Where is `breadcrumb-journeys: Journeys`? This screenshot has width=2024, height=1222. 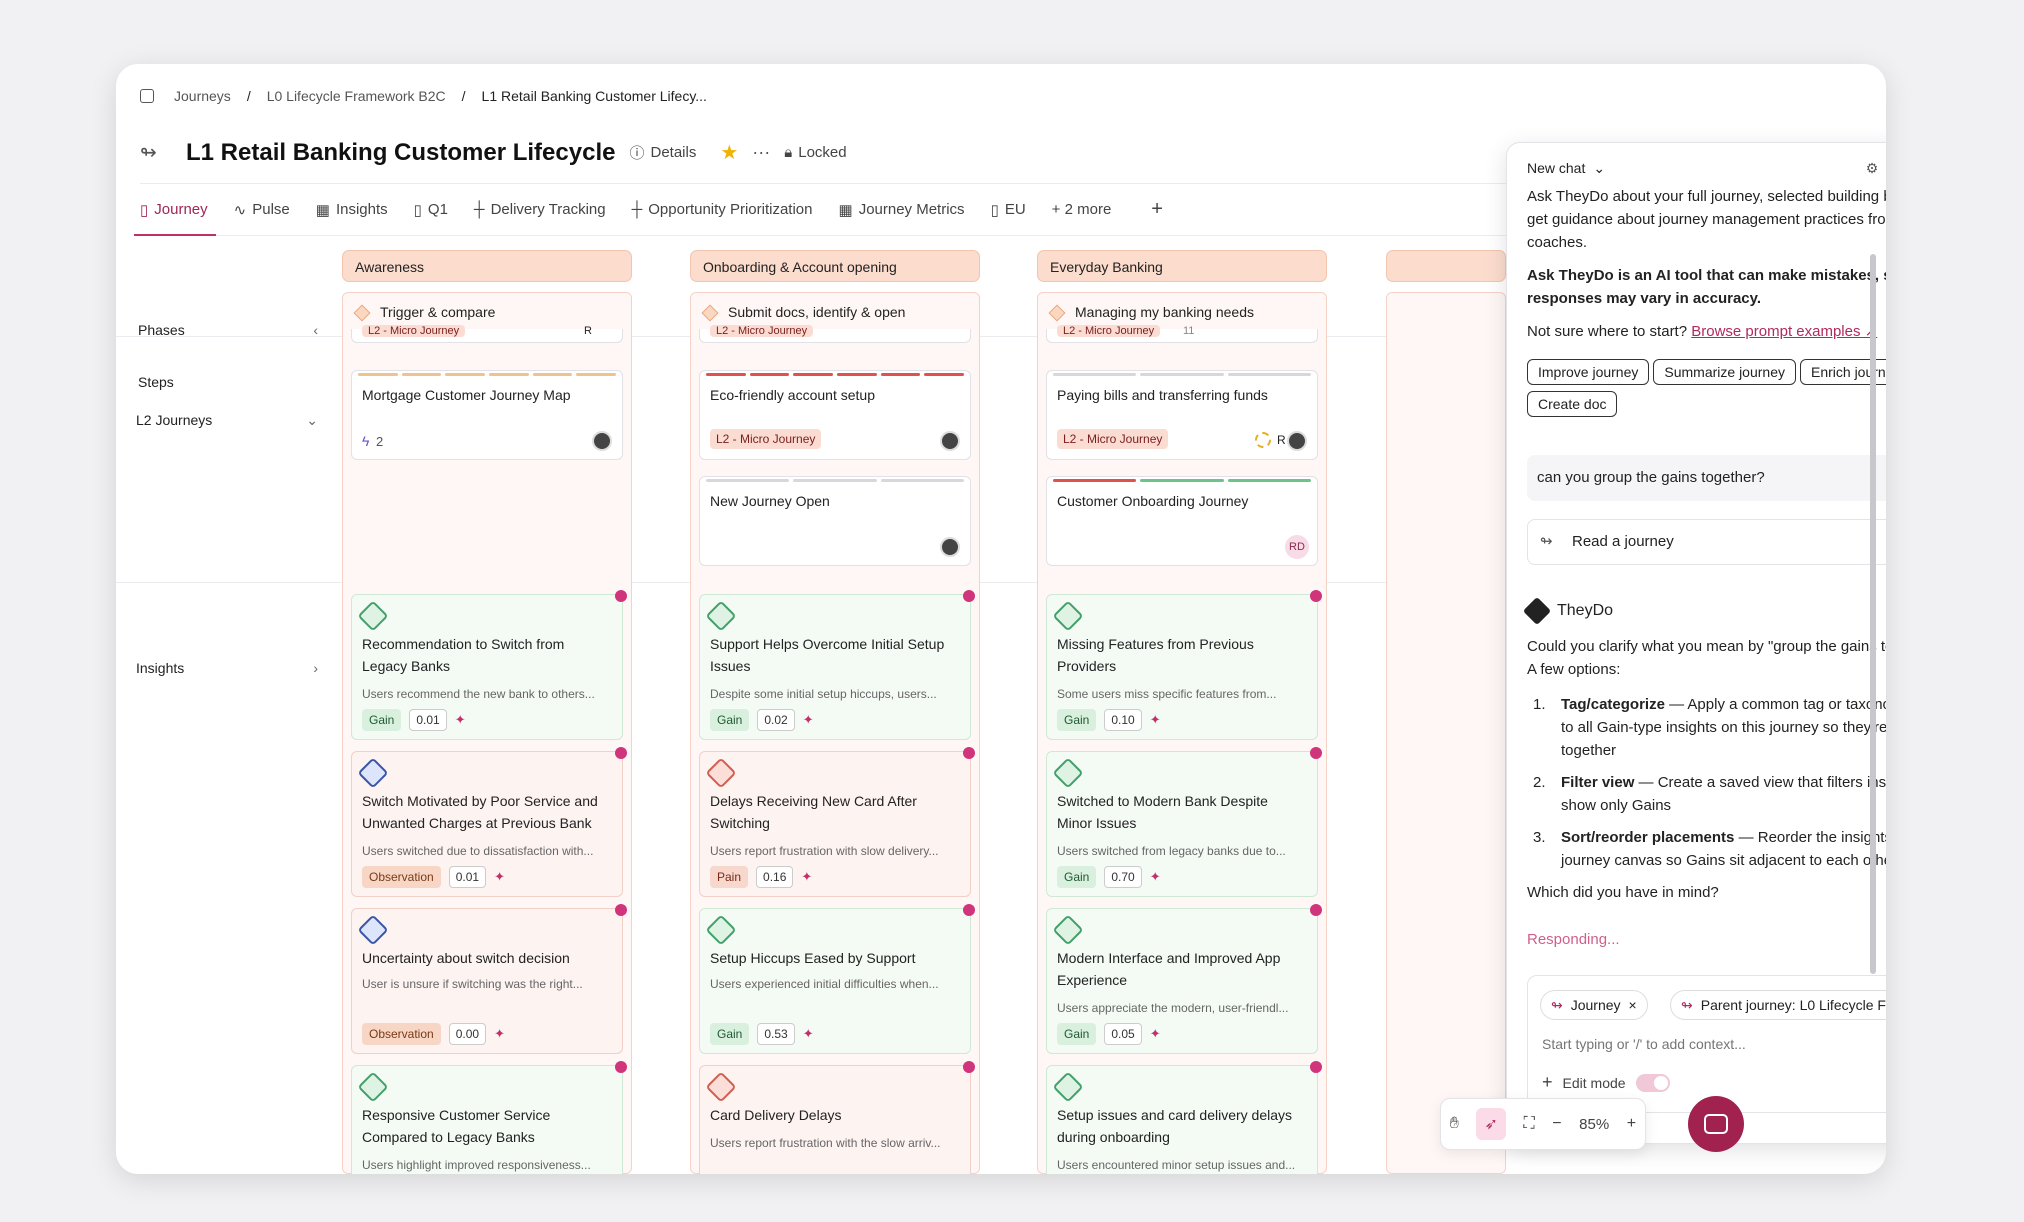 breadcrumb-journeys: Journeys is located at coordinates (202, 96).